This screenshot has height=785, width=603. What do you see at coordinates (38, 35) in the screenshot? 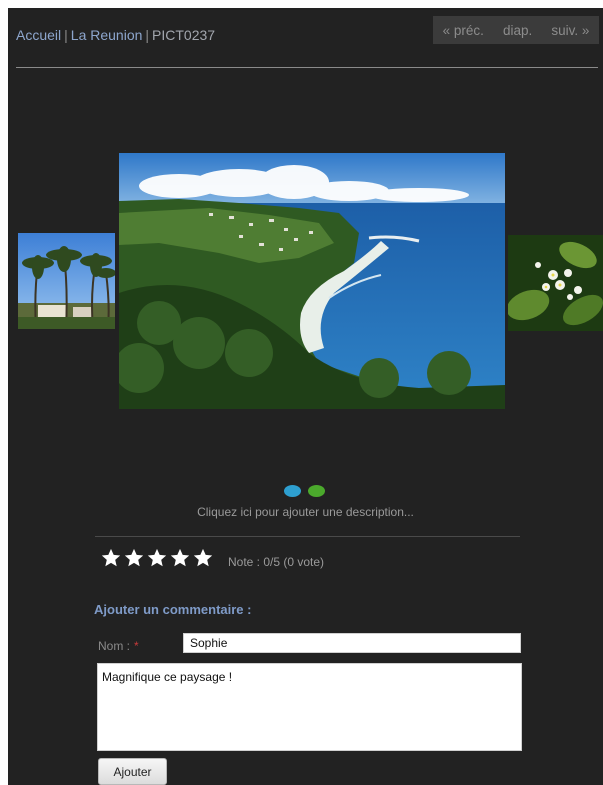
I see `breadcrumb-home-link: Accueil` at bounding box center [38, 35].